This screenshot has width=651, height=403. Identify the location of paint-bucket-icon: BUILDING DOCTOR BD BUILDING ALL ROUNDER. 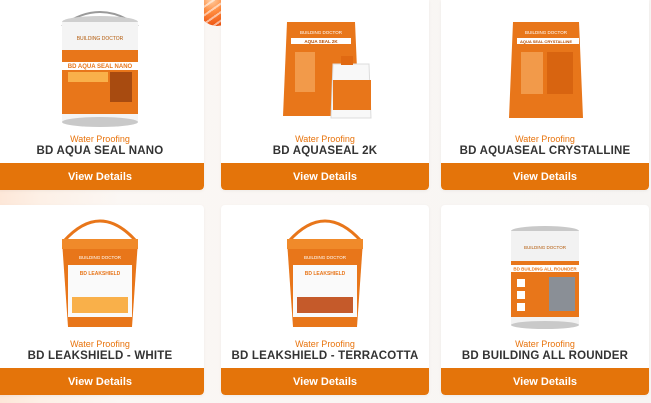
(545, 277).